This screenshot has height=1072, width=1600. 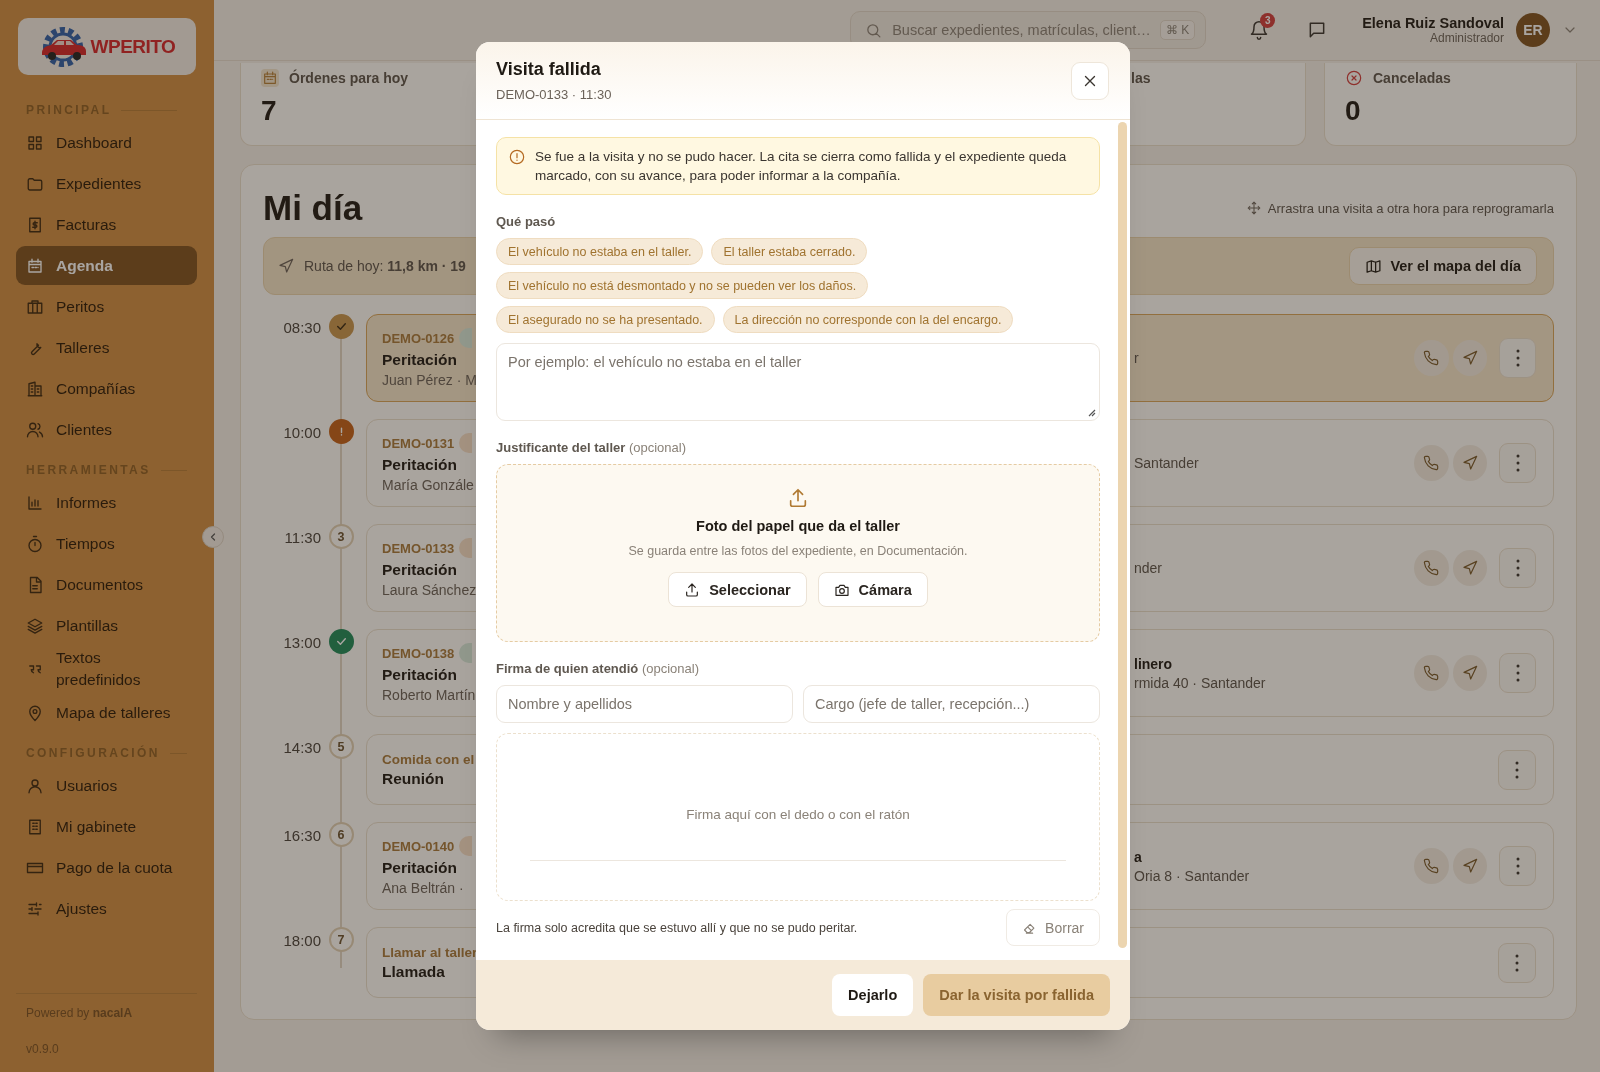 What do you see at coordinates (1053, 927) in the screenshot?
I see `clear-button: Borrar` at bounding box center [1053, 927].